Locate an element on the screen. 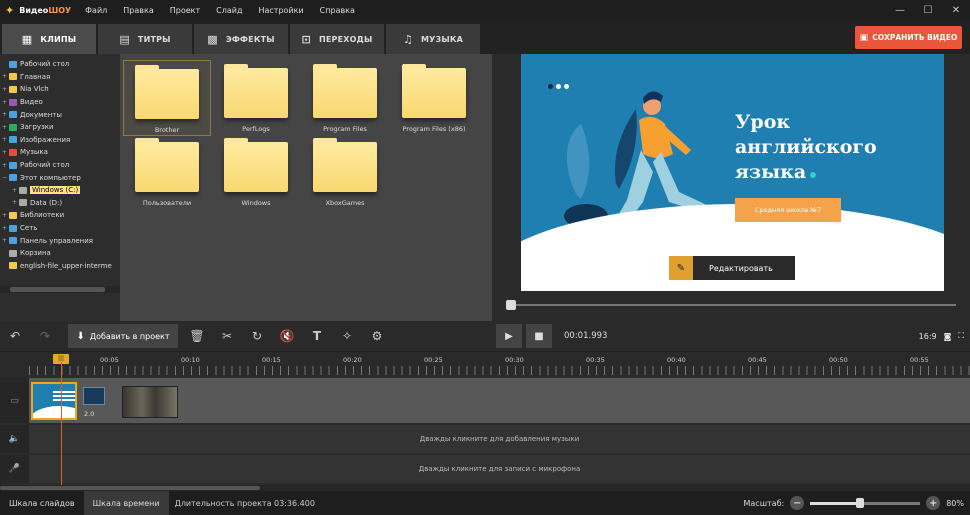 The height and width of the screenshot is (515, 970). minimize-icon: — is located at coordinates (900, 10).